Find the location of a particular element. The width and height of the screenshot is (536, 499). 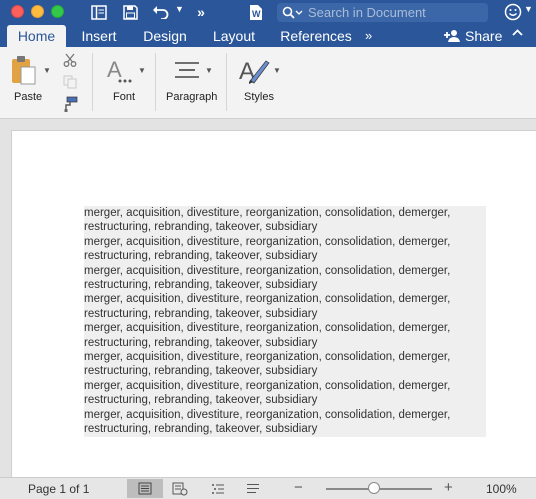

print-layout-icon is located at coordinates (145, 488).